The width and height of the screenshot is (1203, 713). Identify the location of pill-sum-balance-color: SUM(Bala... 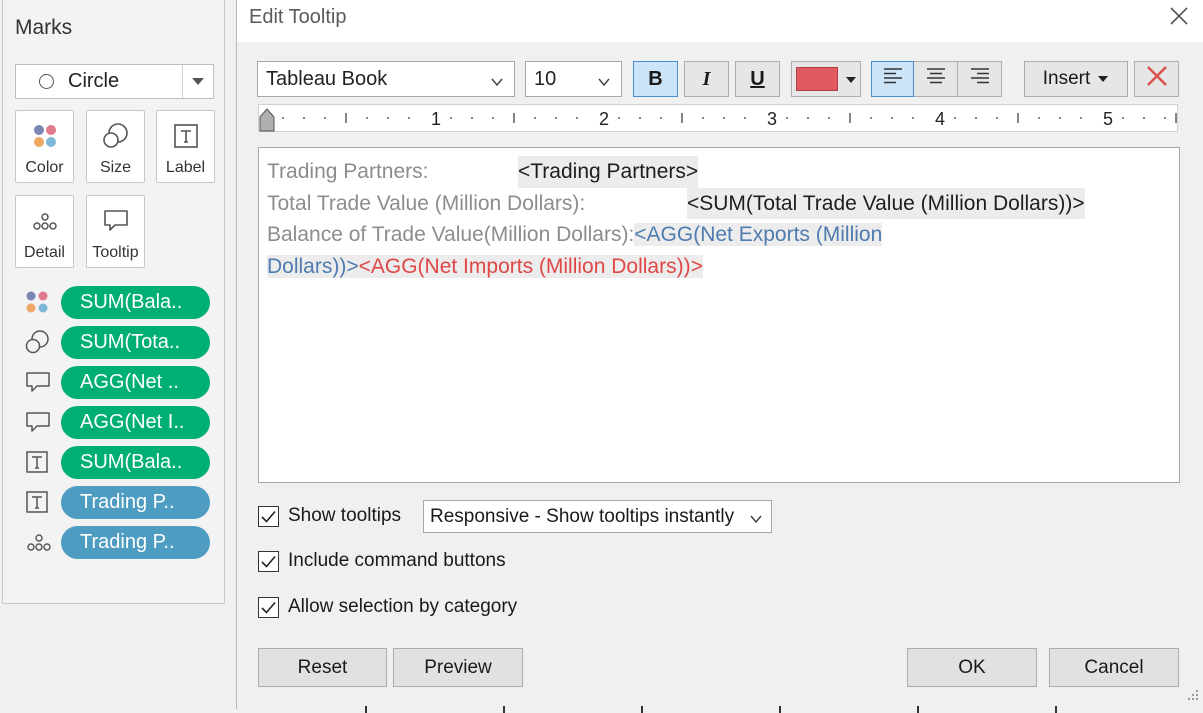
(135, 302).